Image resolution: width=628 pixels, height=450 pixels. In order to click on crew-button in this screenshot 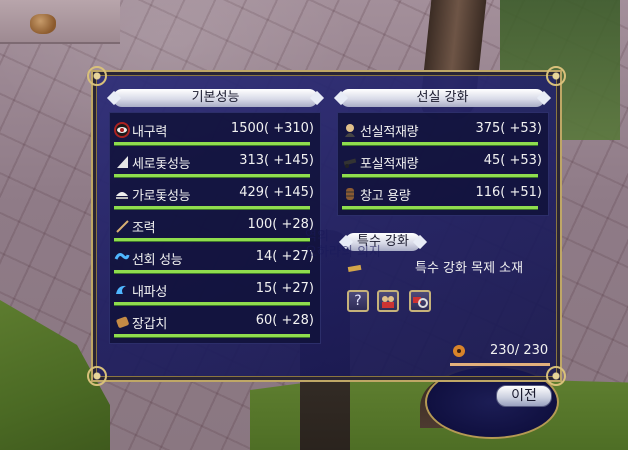, I will do `click(388, 301)`.